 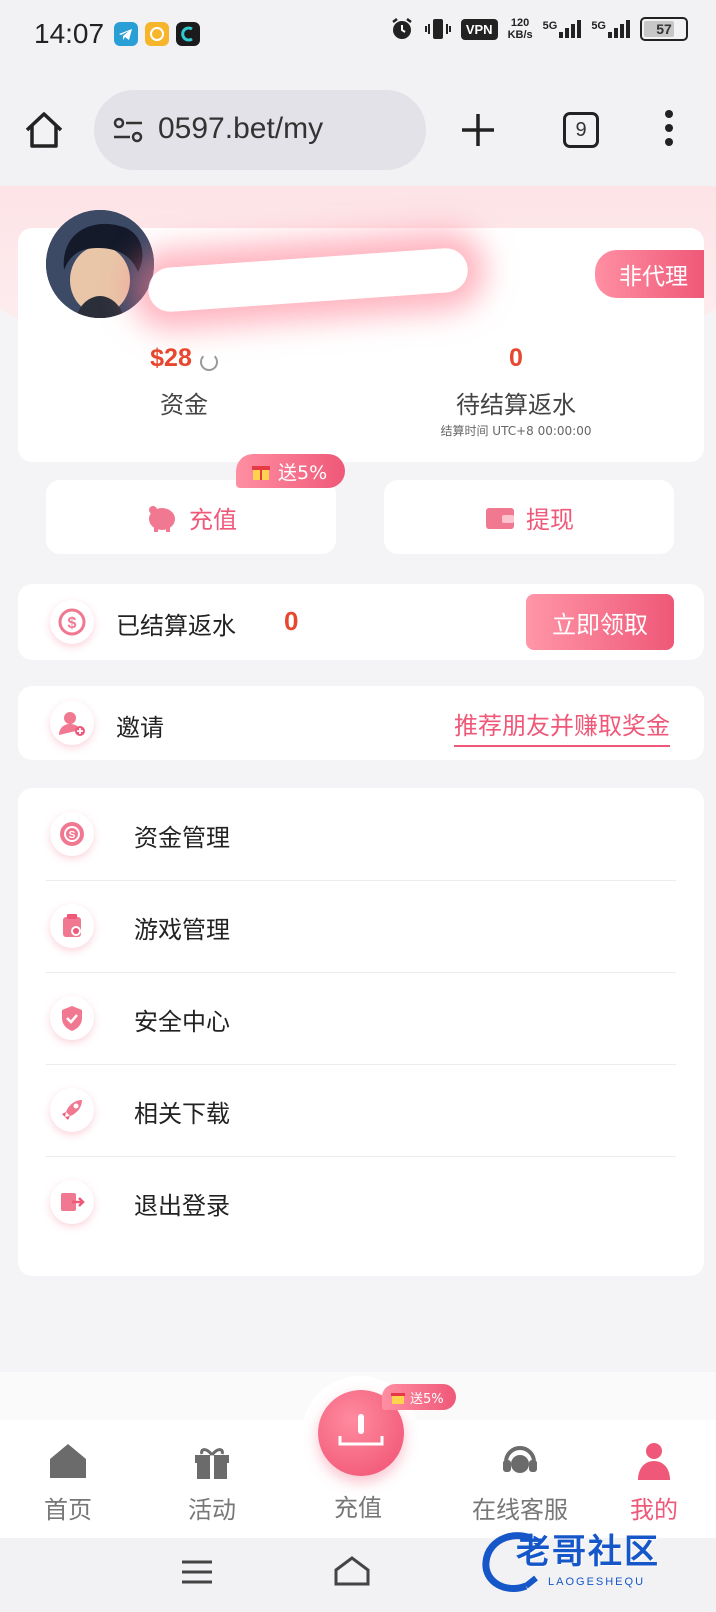 What do you see at coordinates (402, 28) in the screenshot?
I see `alarm-icon` at bounding box center [402, 28].